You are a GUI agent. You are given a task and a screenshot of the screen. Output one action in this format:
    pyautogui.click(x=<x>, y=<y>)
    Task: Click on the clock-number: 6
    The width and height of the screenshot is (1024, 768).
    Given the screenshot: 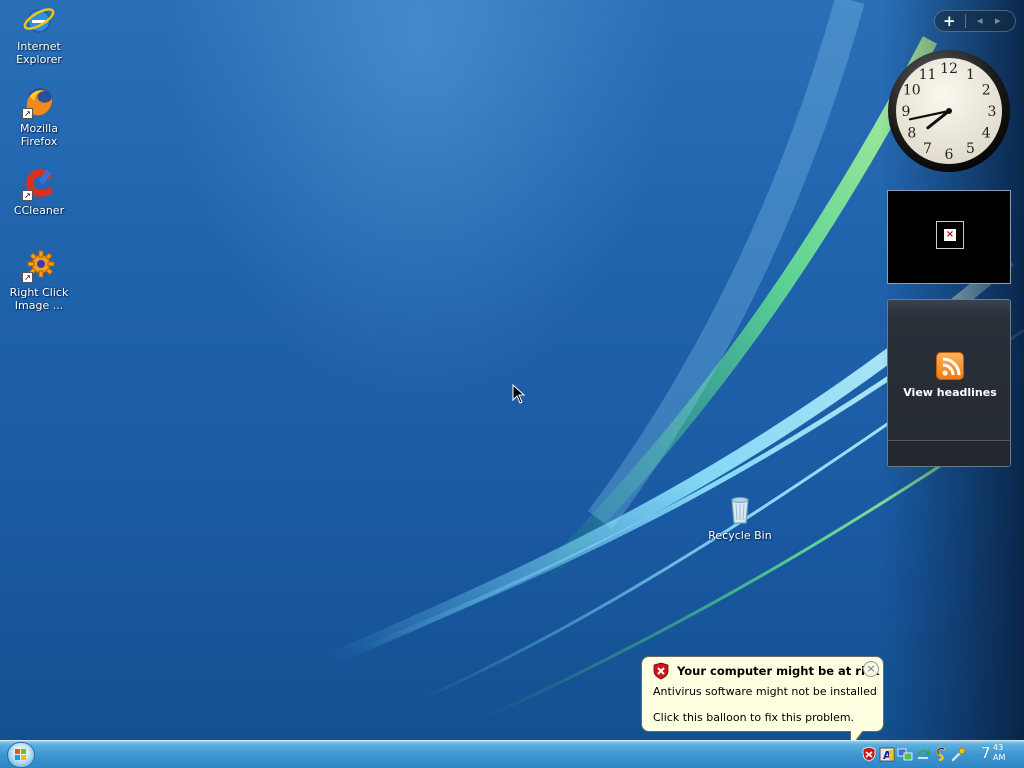 What is the action you would take?
    pyautogui.click(x=949, y=155)
    